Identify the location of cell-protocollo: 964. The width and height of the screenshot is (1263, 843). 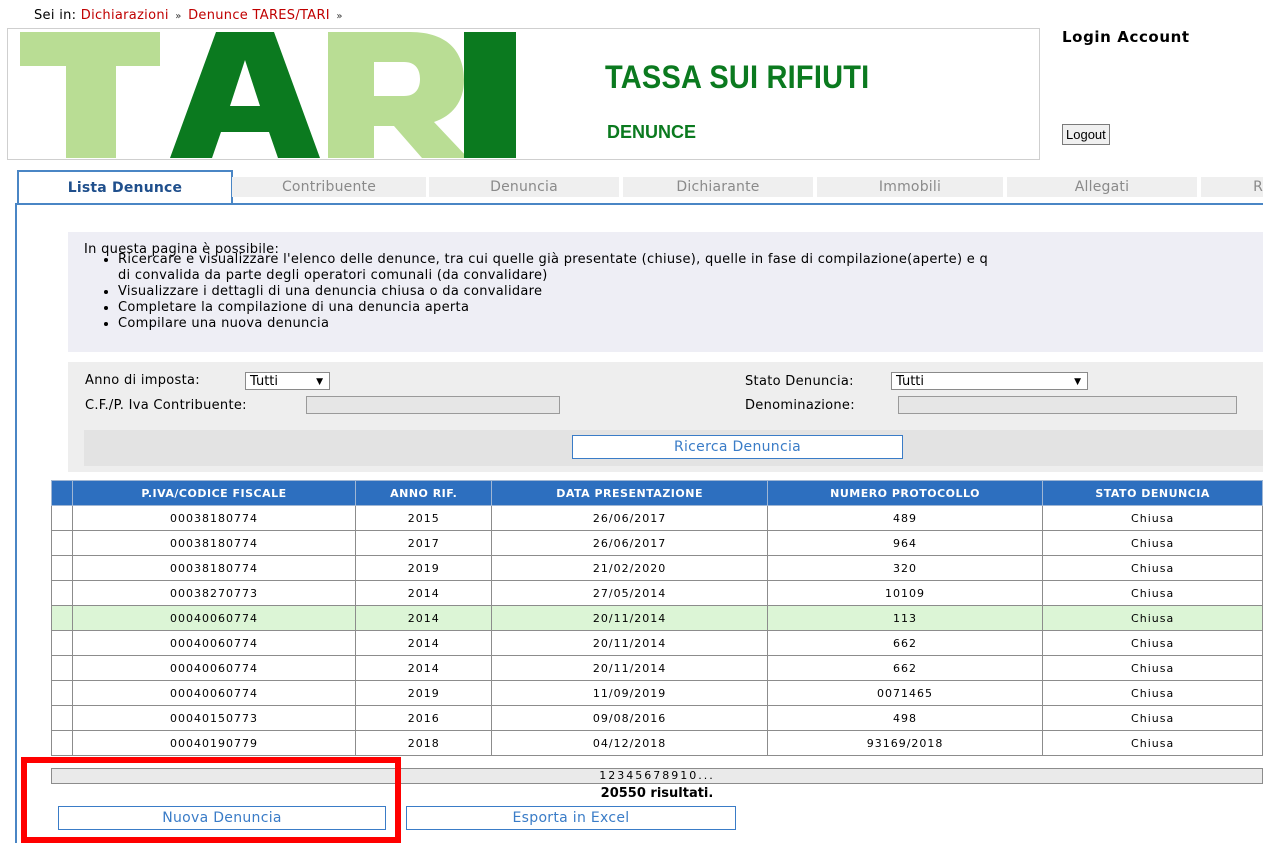
(905, 543).